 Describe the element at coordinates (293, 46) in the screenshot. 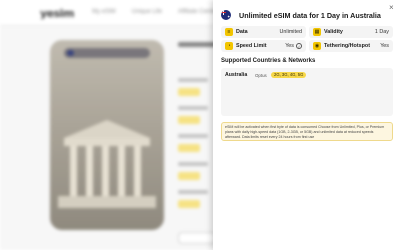

I see `stat-value: Yes i` at that location.